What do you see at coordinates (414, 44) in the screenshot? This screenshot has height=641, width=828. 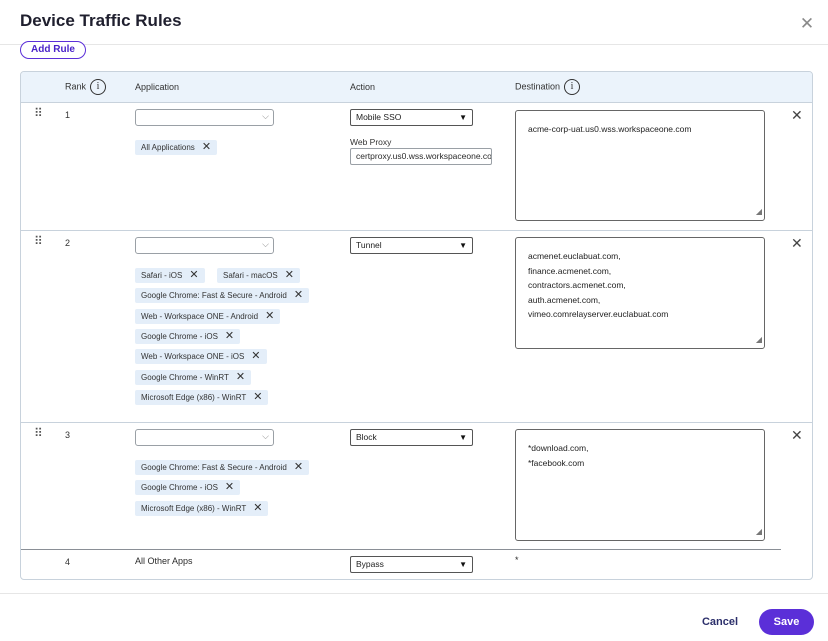 I see `title-divider` at bounding box center [414, 44].